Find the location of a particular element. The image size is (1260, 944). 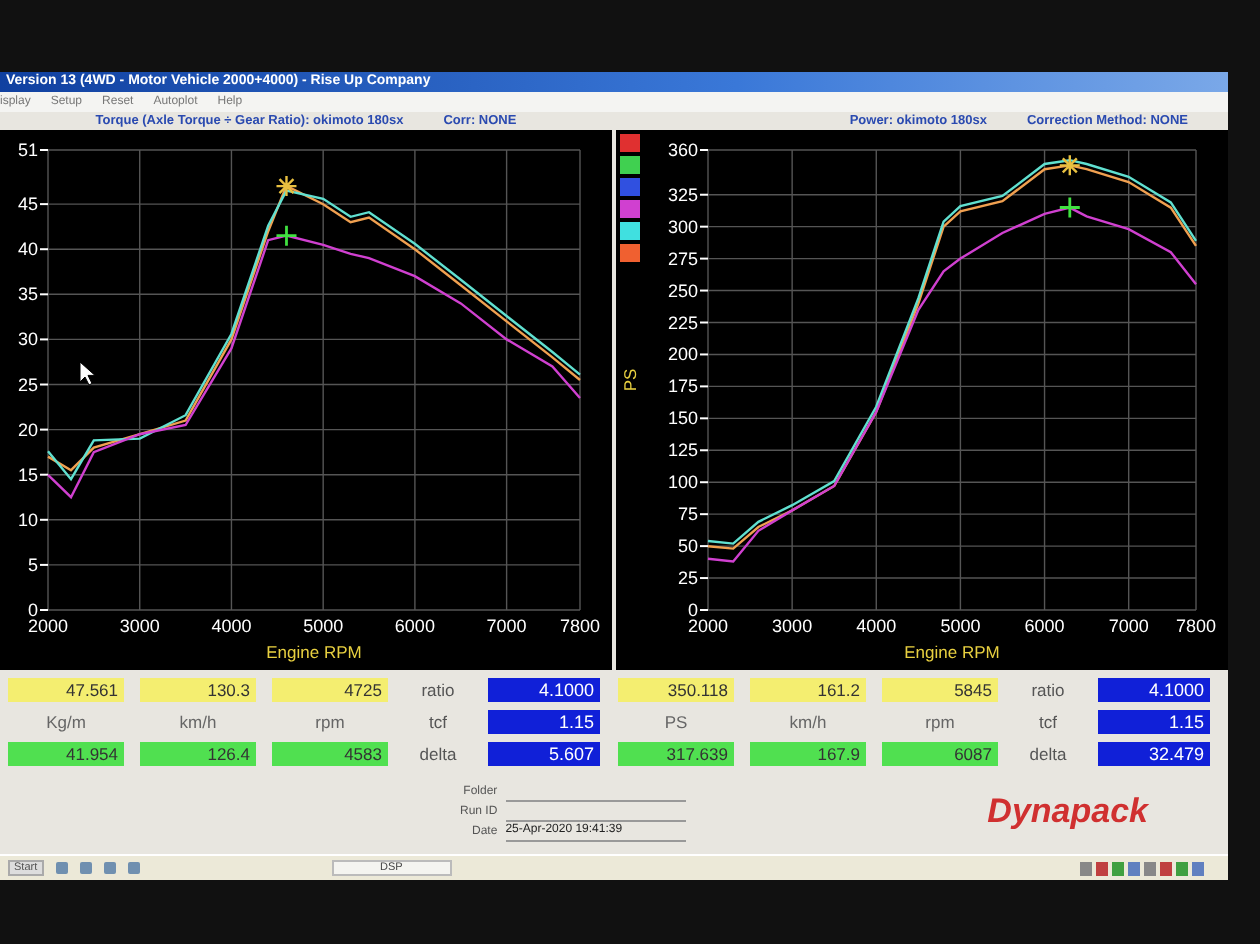

axis-tick-label: 250 is located at coordinates (682, 290).